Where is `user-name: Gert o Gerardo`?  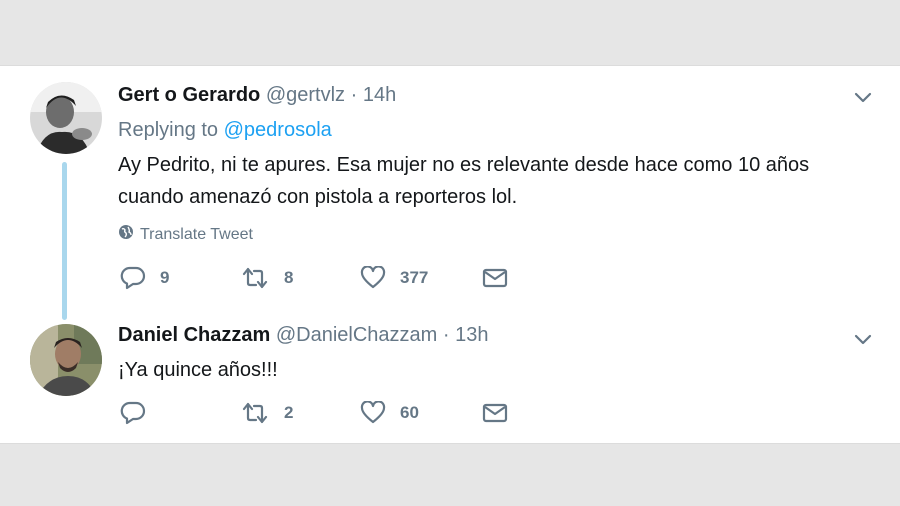
user-name: Gert o Gerardo is located at coordinates (189, 95).